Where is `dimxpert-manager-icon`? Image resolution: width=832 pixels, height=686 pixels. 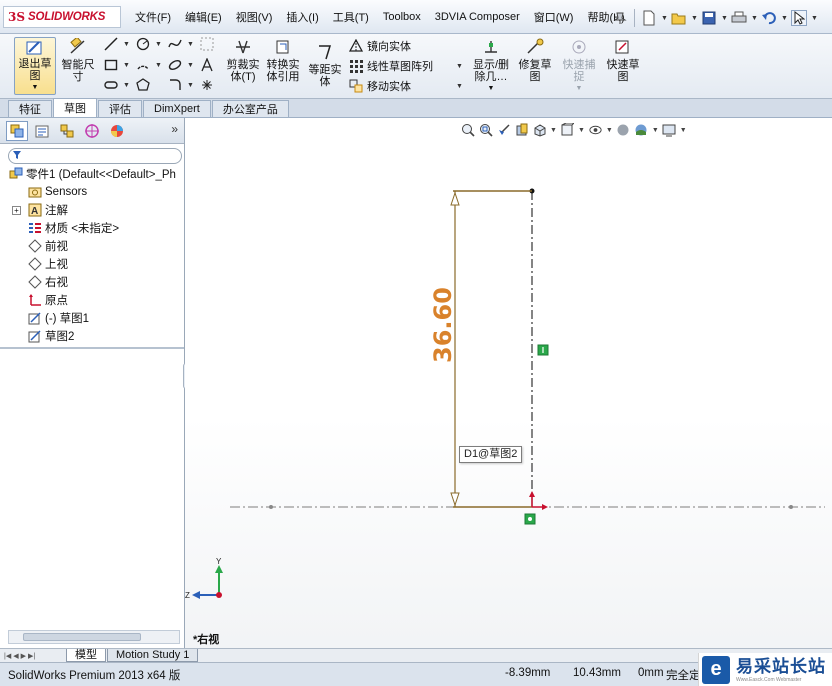 dimxpert-manager-icon is located at coordinates (92, 131).